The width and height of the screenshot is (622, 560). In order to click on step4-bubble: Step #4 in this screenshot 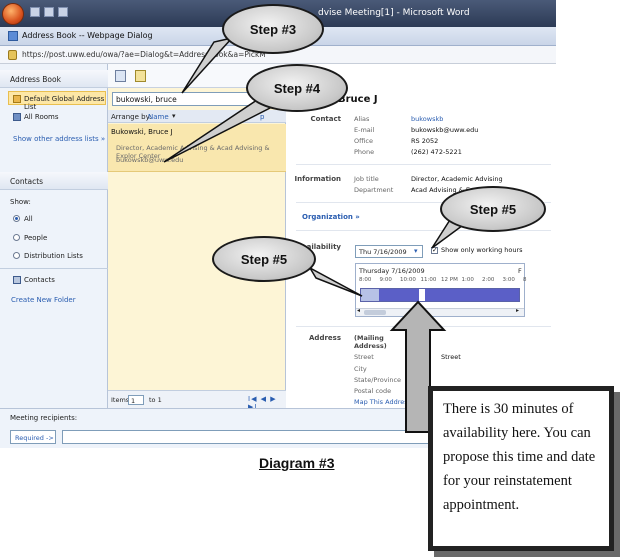, I will do `click(297, 88)`.